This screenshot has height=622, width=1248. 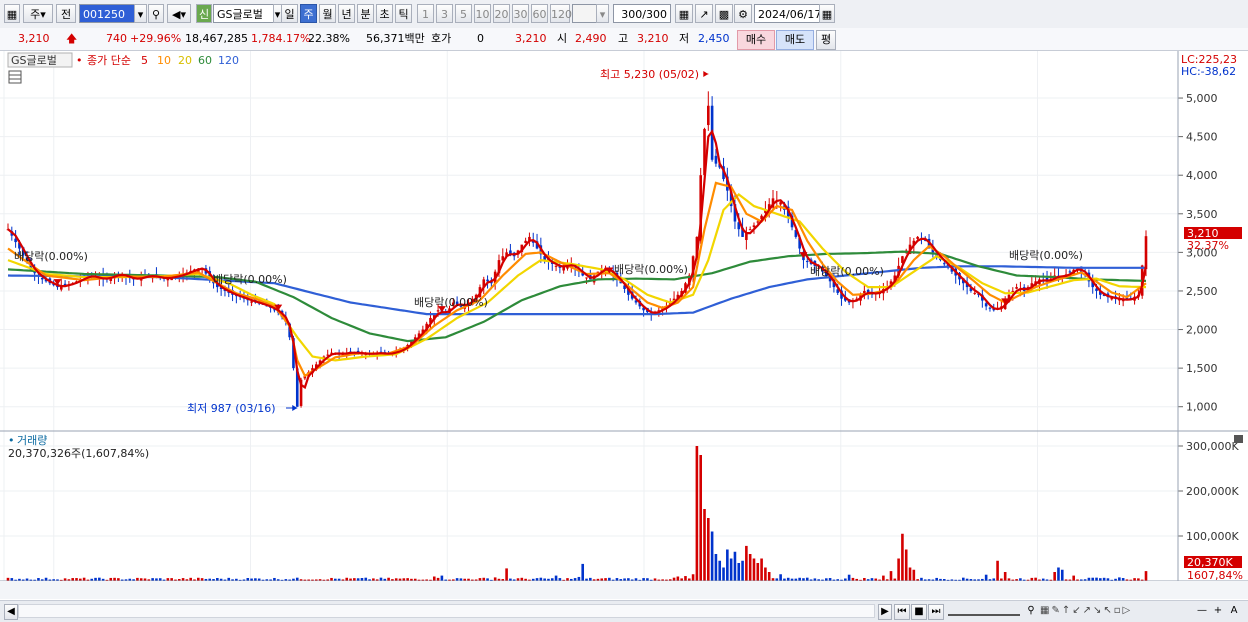 What do you see at coordinates (714, 38) in the screenshot?
I see `low-price: 2,450` at bounding box center [714, 38].